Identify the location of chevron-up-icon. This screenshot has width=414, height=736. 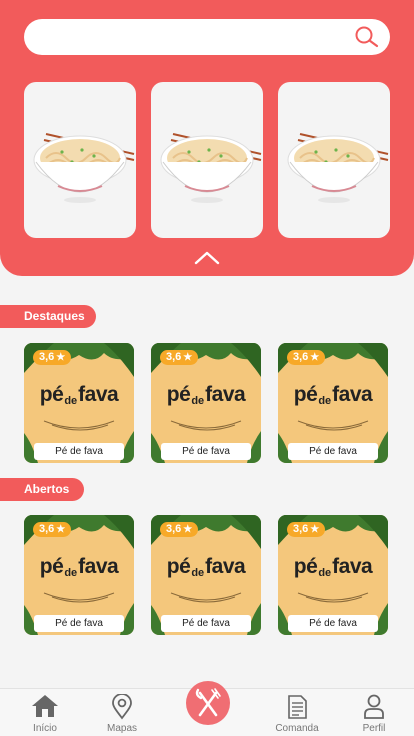
(207, 257).